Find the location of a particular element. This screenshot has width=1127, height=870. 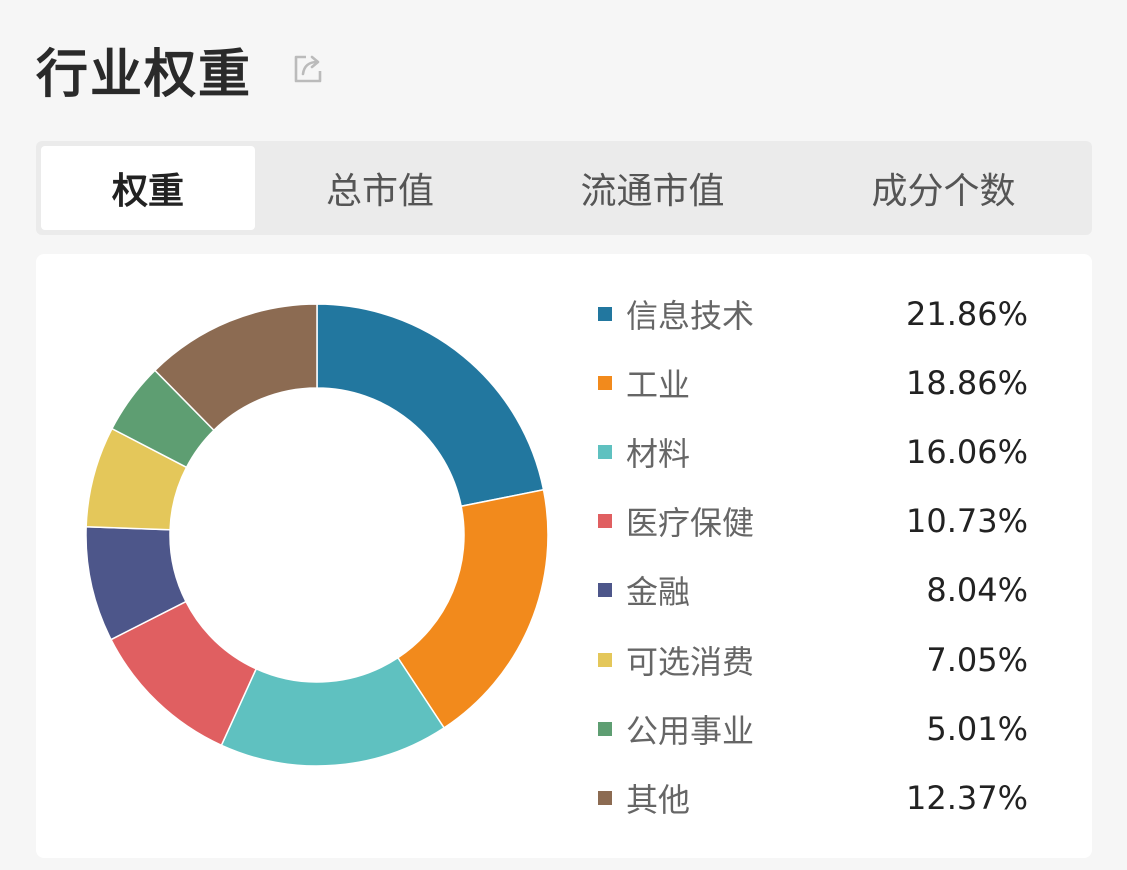

legend-label: 公用事业 is located at coordinates (690, 730).